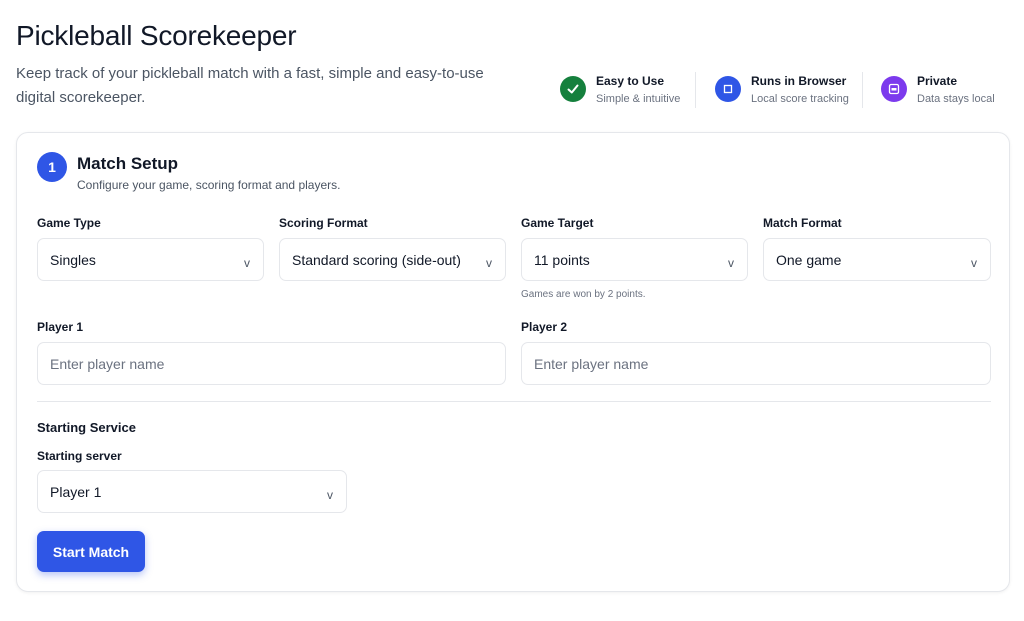 This screenshot has width=1024, height=621. What do you see at coordinates (562, 260) in the screenshot?
I see `game-target-value: 11 points` at bounding box center [562, 260].